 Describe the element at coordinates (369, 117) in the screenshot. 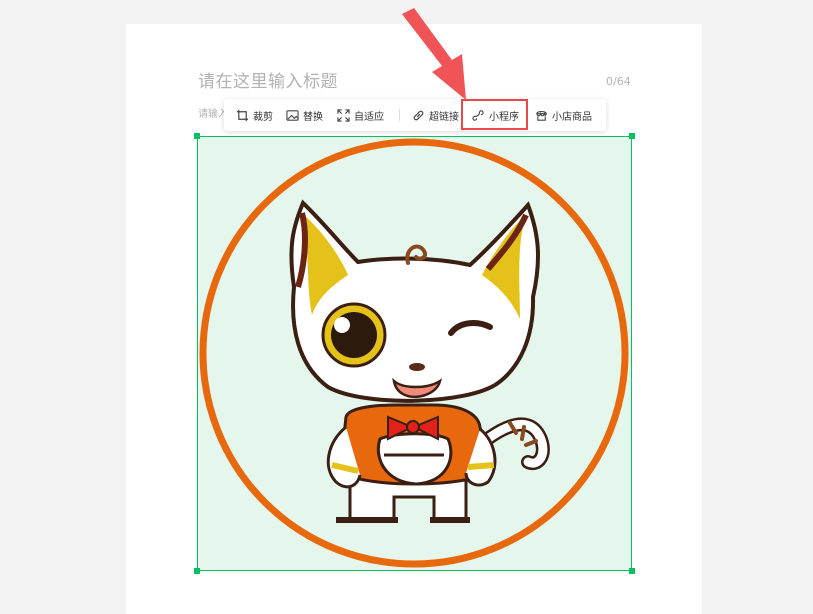

I see `fit-label: 自适应` at that location.